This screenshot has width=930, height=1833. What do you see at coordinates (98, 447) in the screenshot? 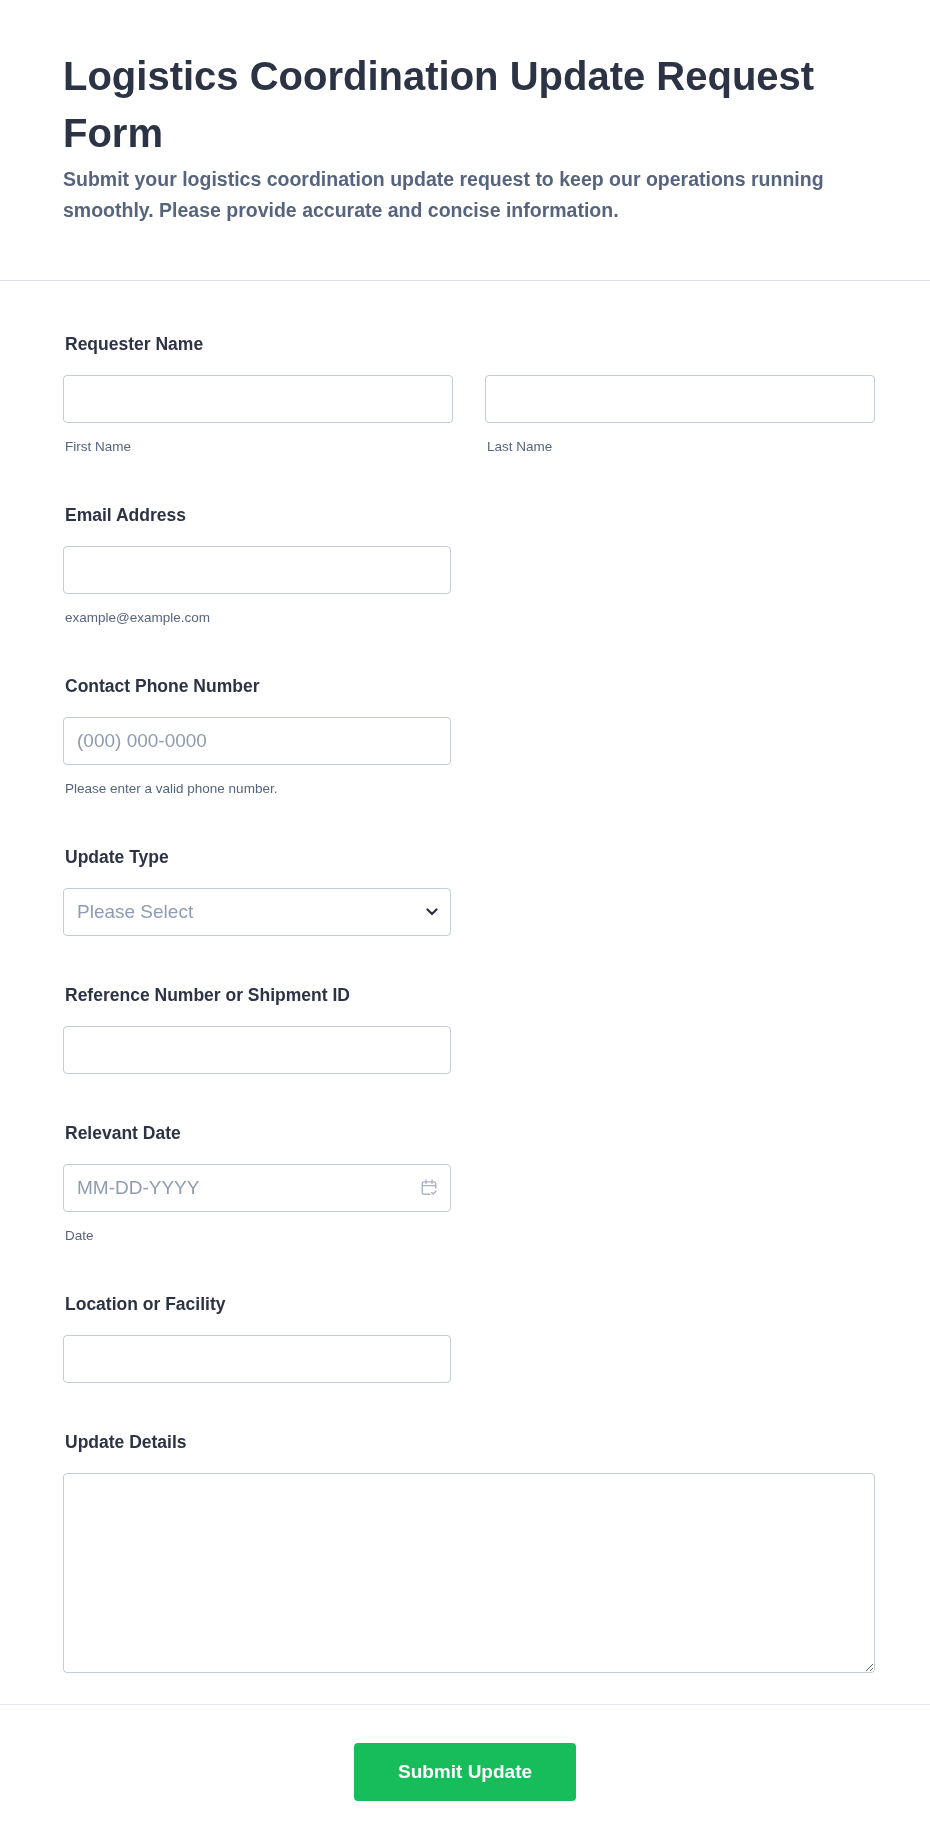
I see `field-sublabel: First Name` at bounding box center [98, 447].